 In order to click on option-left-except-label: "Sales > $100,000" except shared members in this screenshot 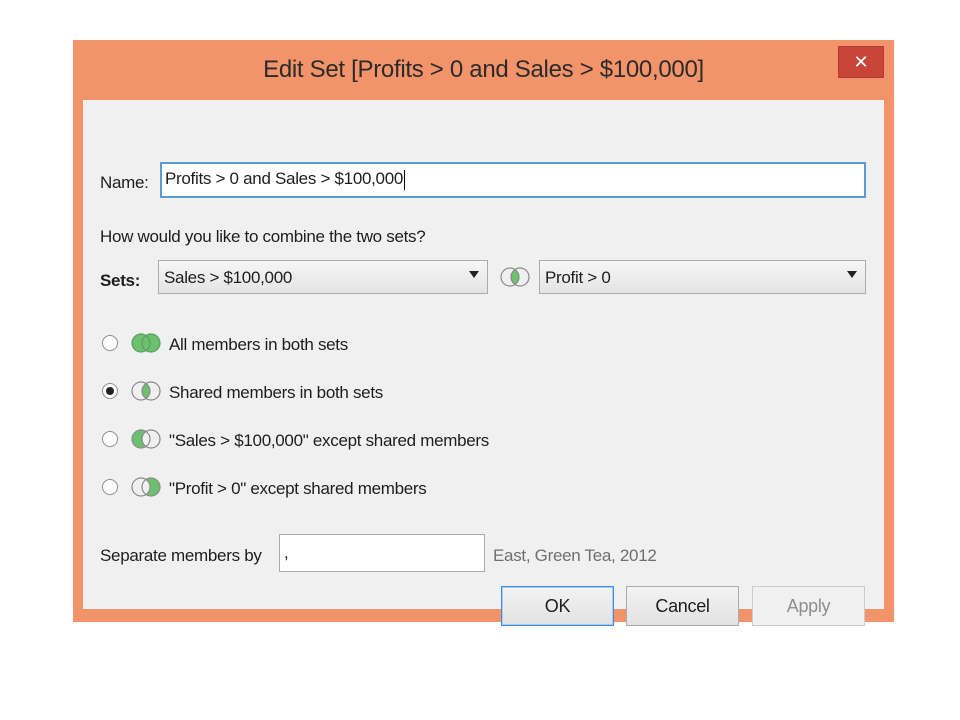, I will do `click(329, 441)`.